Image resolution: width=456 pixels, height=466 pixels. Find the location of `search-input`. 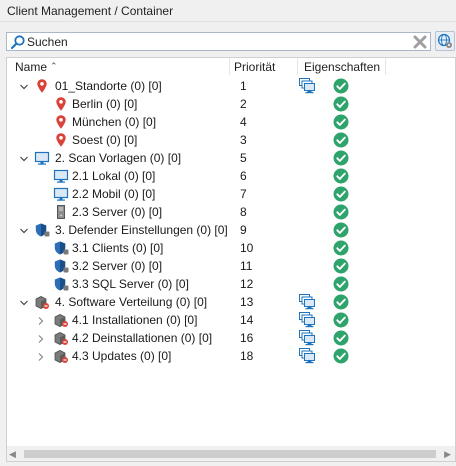

search-input is located at coordinates (217, 41).